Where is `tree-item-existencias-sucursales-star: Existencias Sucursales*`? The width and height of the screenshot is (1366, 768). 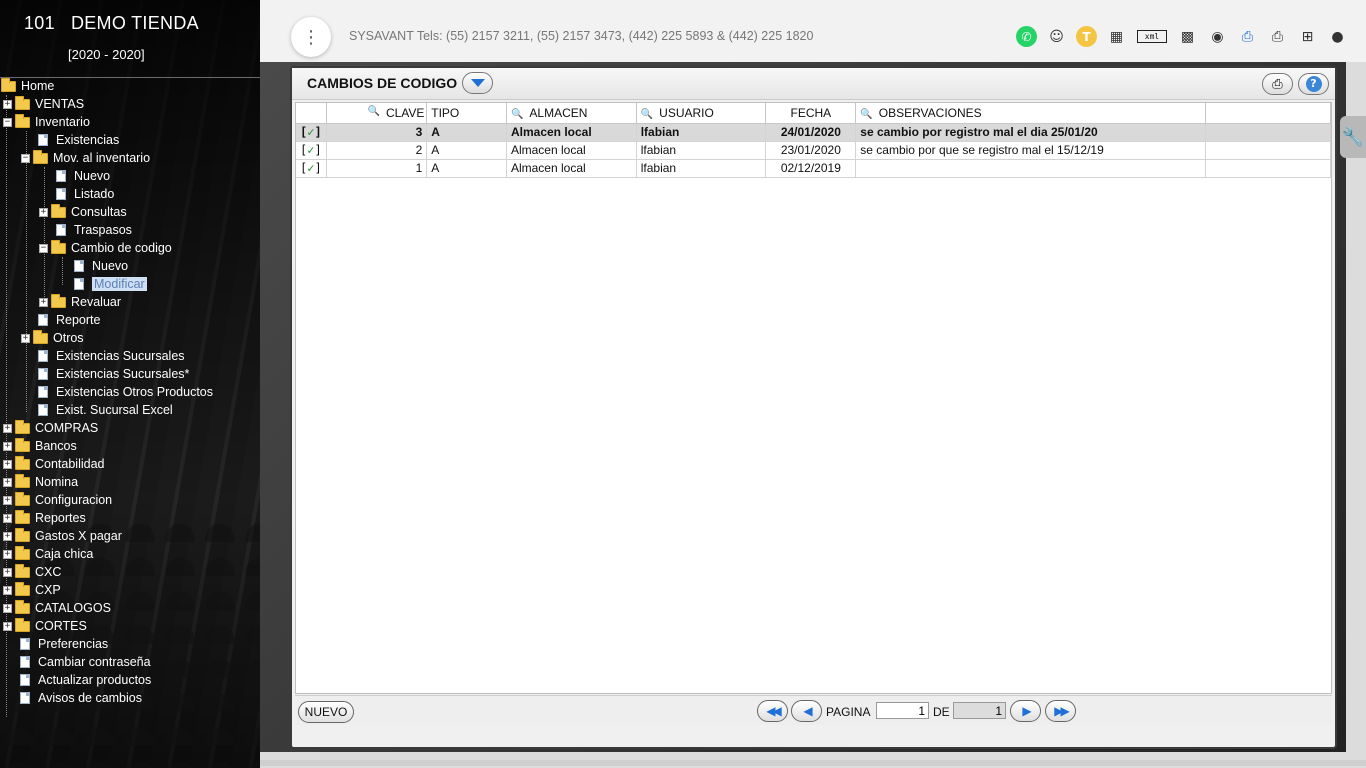 tree-item-existencias-sucursales-star: Existencias Sucursales* is located at coordinates (113, 374).